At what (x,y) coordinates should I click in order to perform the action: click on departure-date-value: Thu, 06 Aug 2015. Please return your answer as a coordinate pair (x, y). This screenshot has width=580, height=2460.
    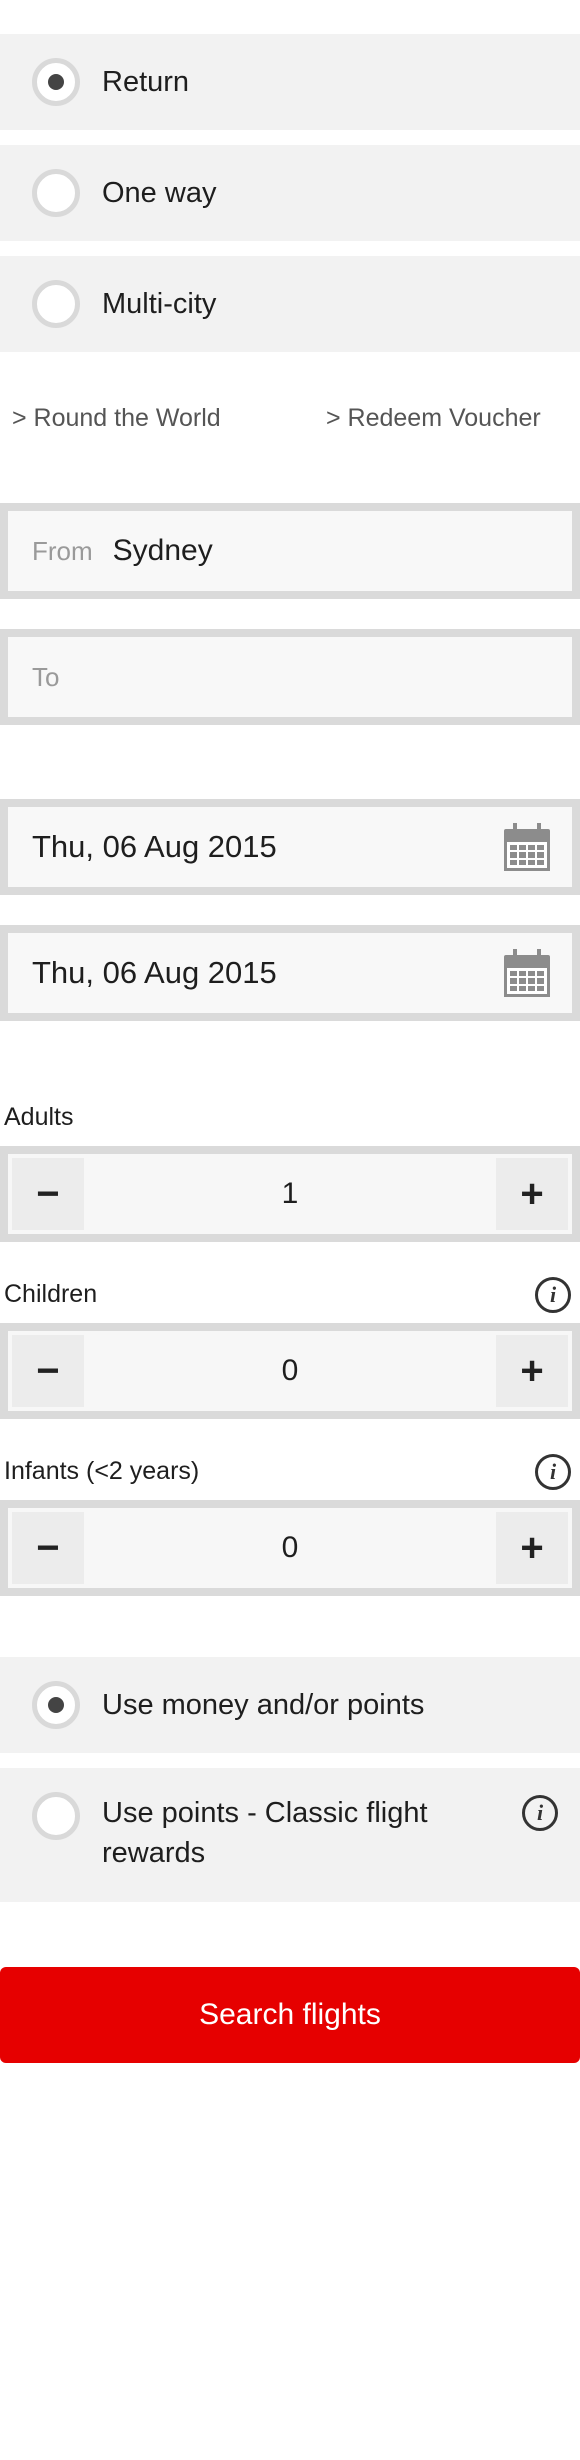
    Looking at the image, I should click on (154, 846).